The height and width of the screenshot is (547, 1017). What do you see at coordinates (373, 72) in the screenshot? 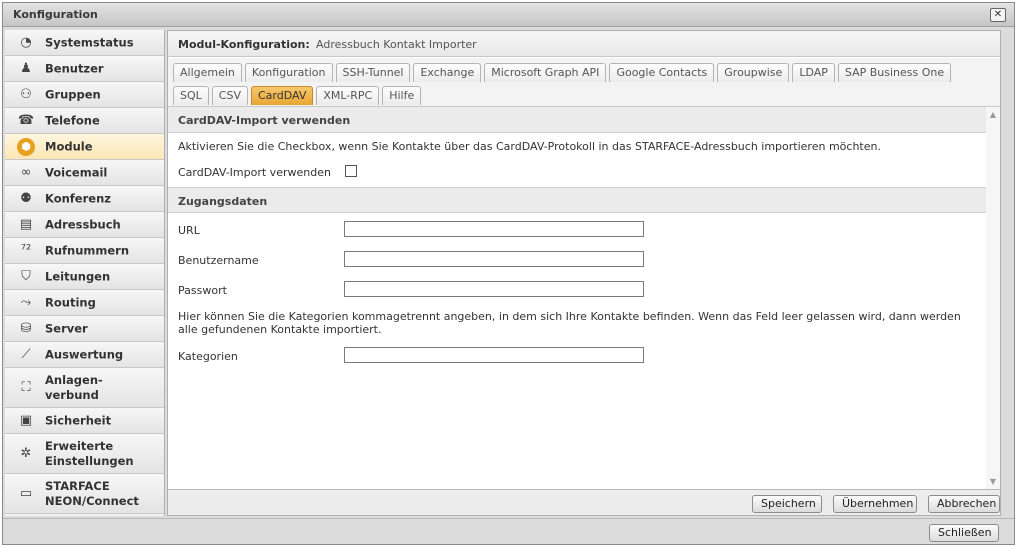
I see `tab-ssh-tunnel: SSH-Tunnel` at bounding box center [373, 72].